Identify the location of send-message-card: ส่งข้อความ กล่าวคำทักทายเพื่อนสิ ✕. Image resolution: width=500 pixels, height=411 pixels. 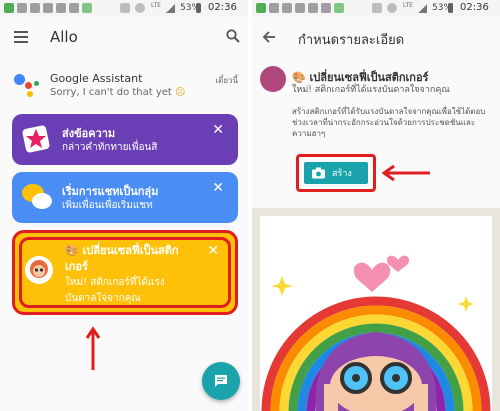
(125, 139).